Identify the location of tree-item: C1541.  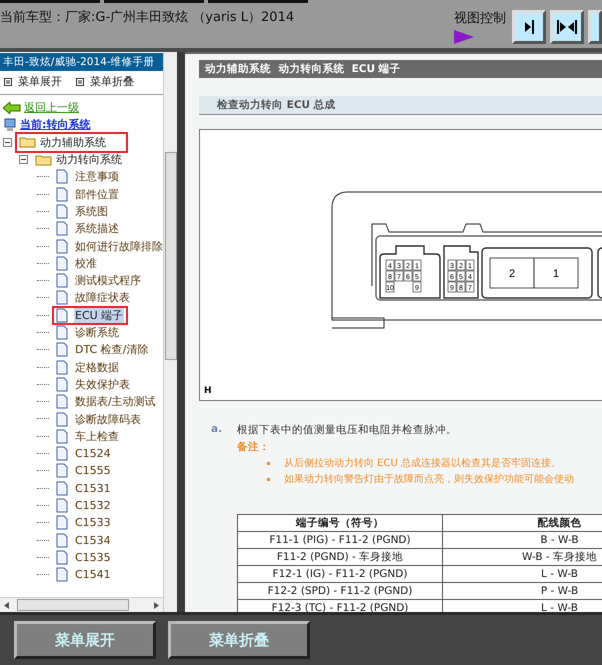
(93, 575).